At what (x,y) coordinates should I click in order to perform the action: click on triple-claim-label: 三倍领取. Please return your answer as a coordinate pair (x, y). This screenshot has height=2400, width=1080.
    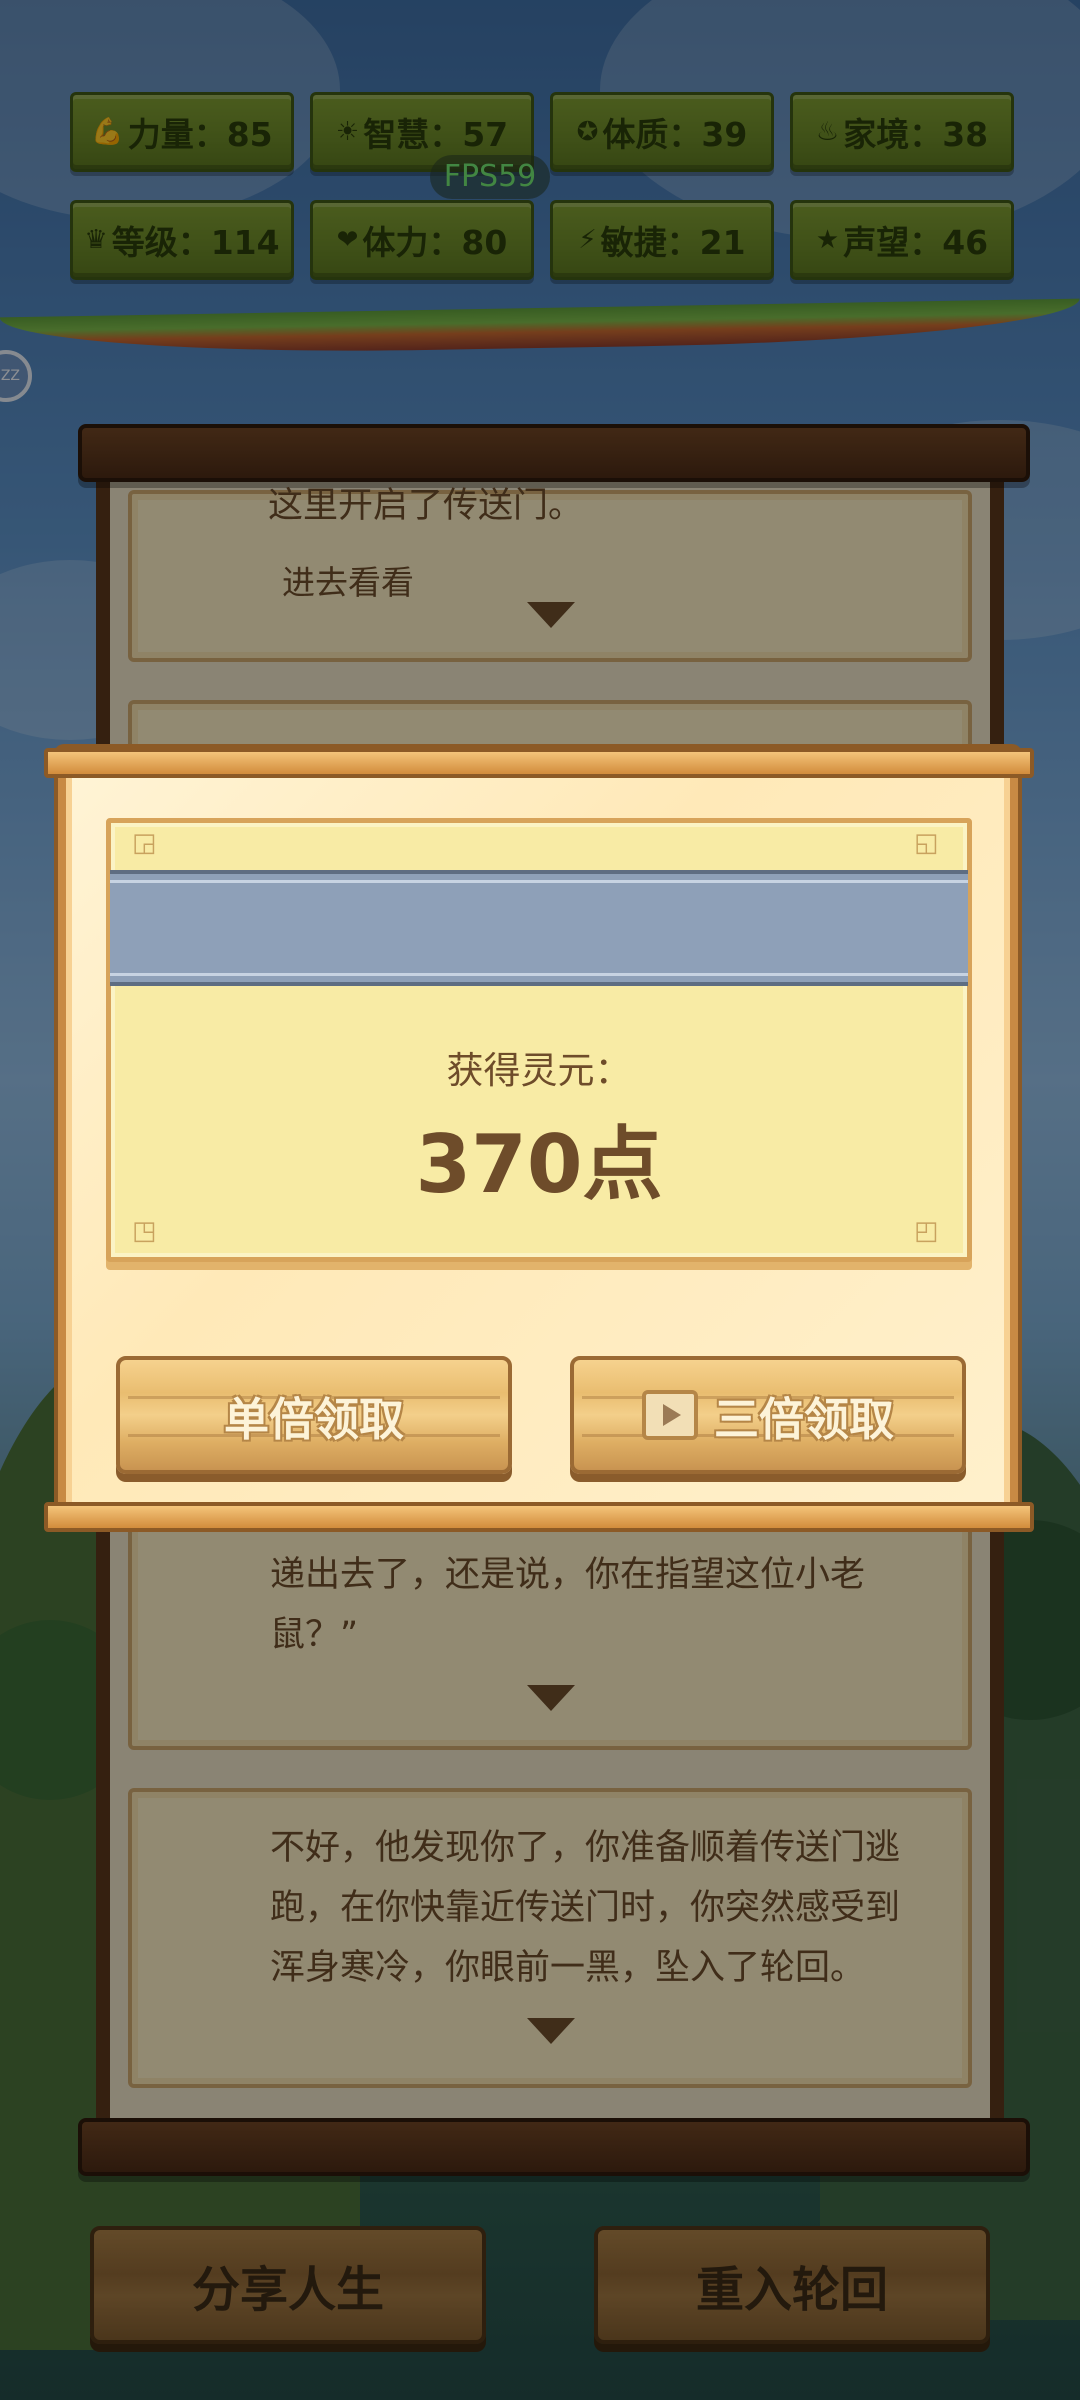
    Looking at the image, I should click on (803, 1419).